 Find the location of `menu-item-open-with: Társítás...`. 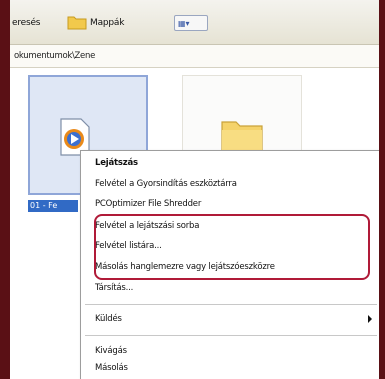

menu-item-open-with: Társítás... is located at coordinates (114, 288).